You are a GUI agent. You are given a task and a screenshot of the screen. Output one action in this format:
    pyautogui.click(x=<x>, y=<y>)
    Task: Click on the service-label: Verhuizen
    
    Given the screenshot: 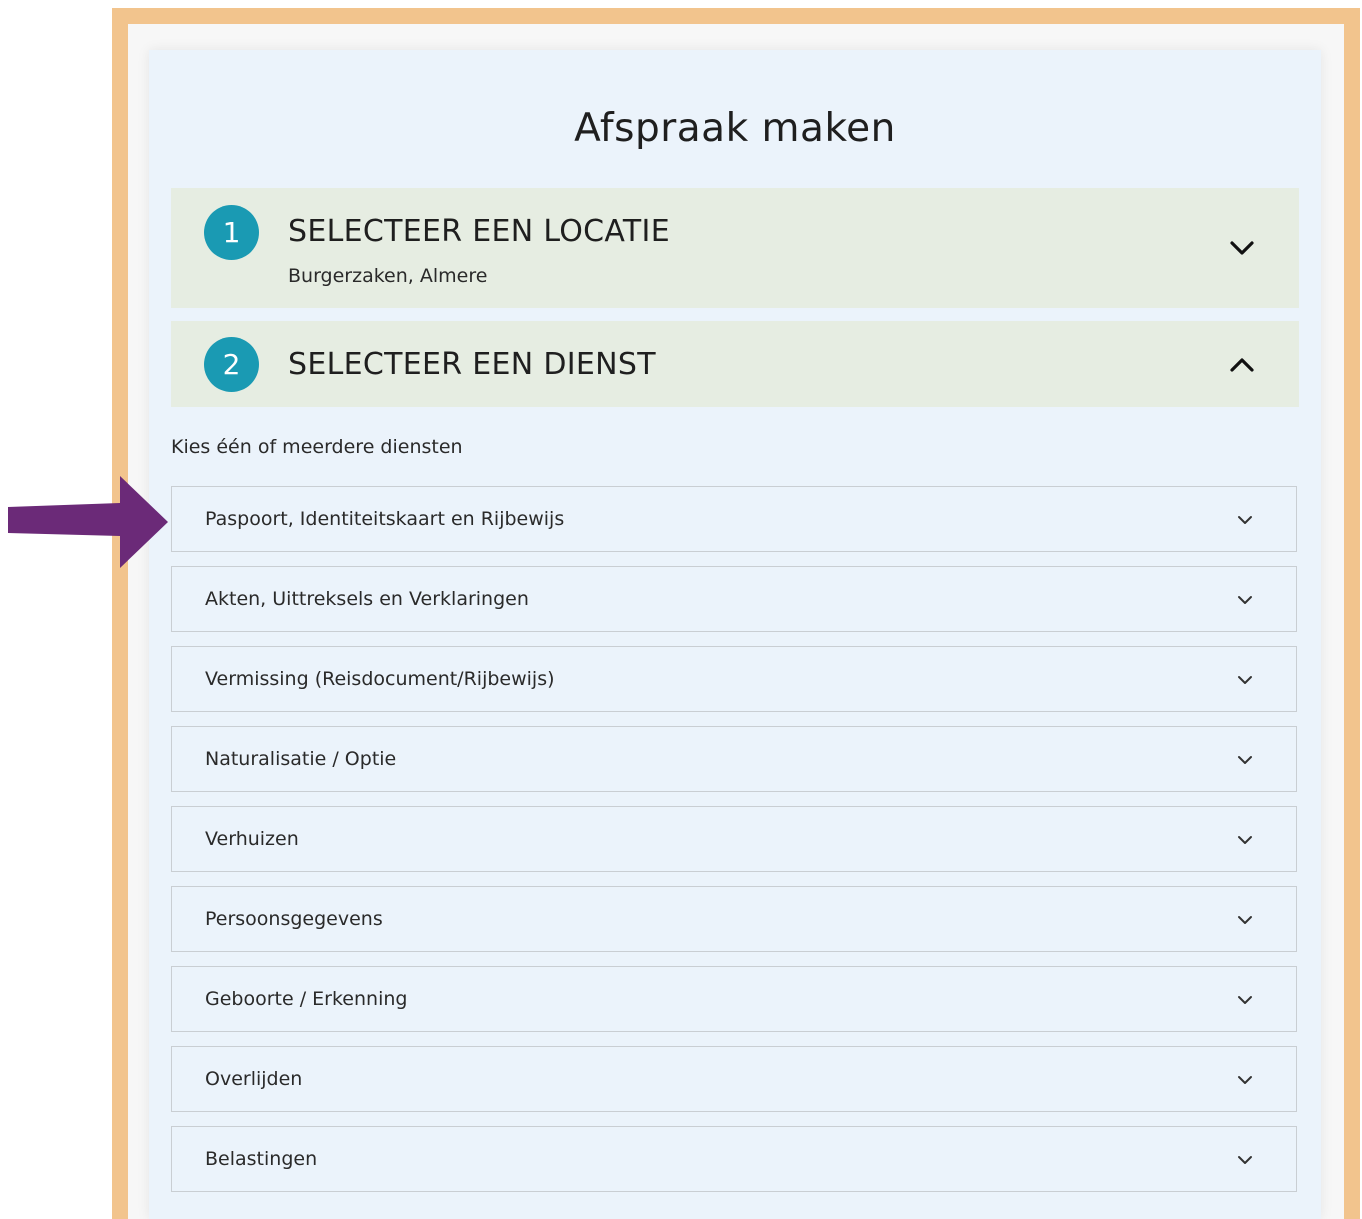 What is the action you would take?
    pyautogui.click(x=252, y=839)
    